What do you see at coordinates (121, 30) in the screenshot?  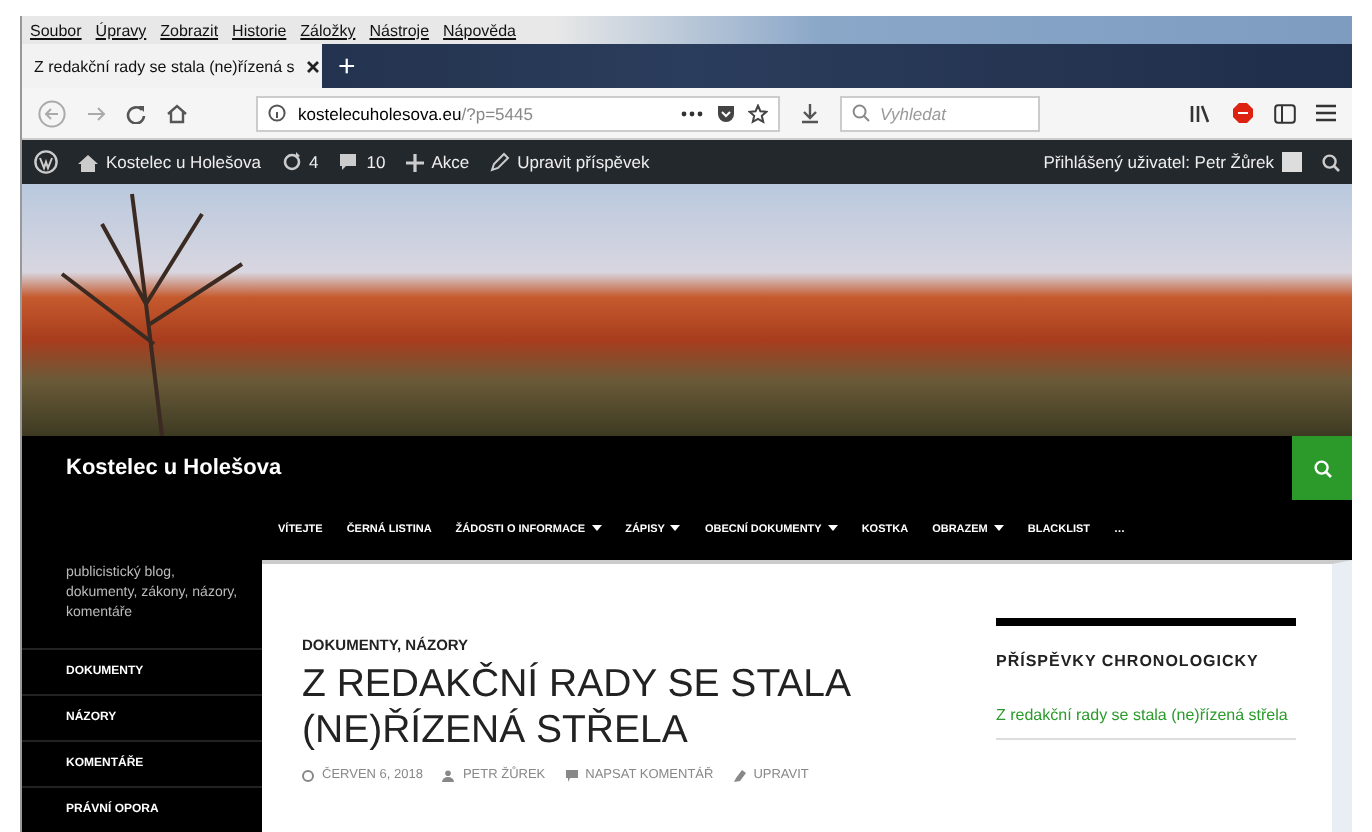 I see `menu-item: Úpravy` at bounding box center [121, 30].